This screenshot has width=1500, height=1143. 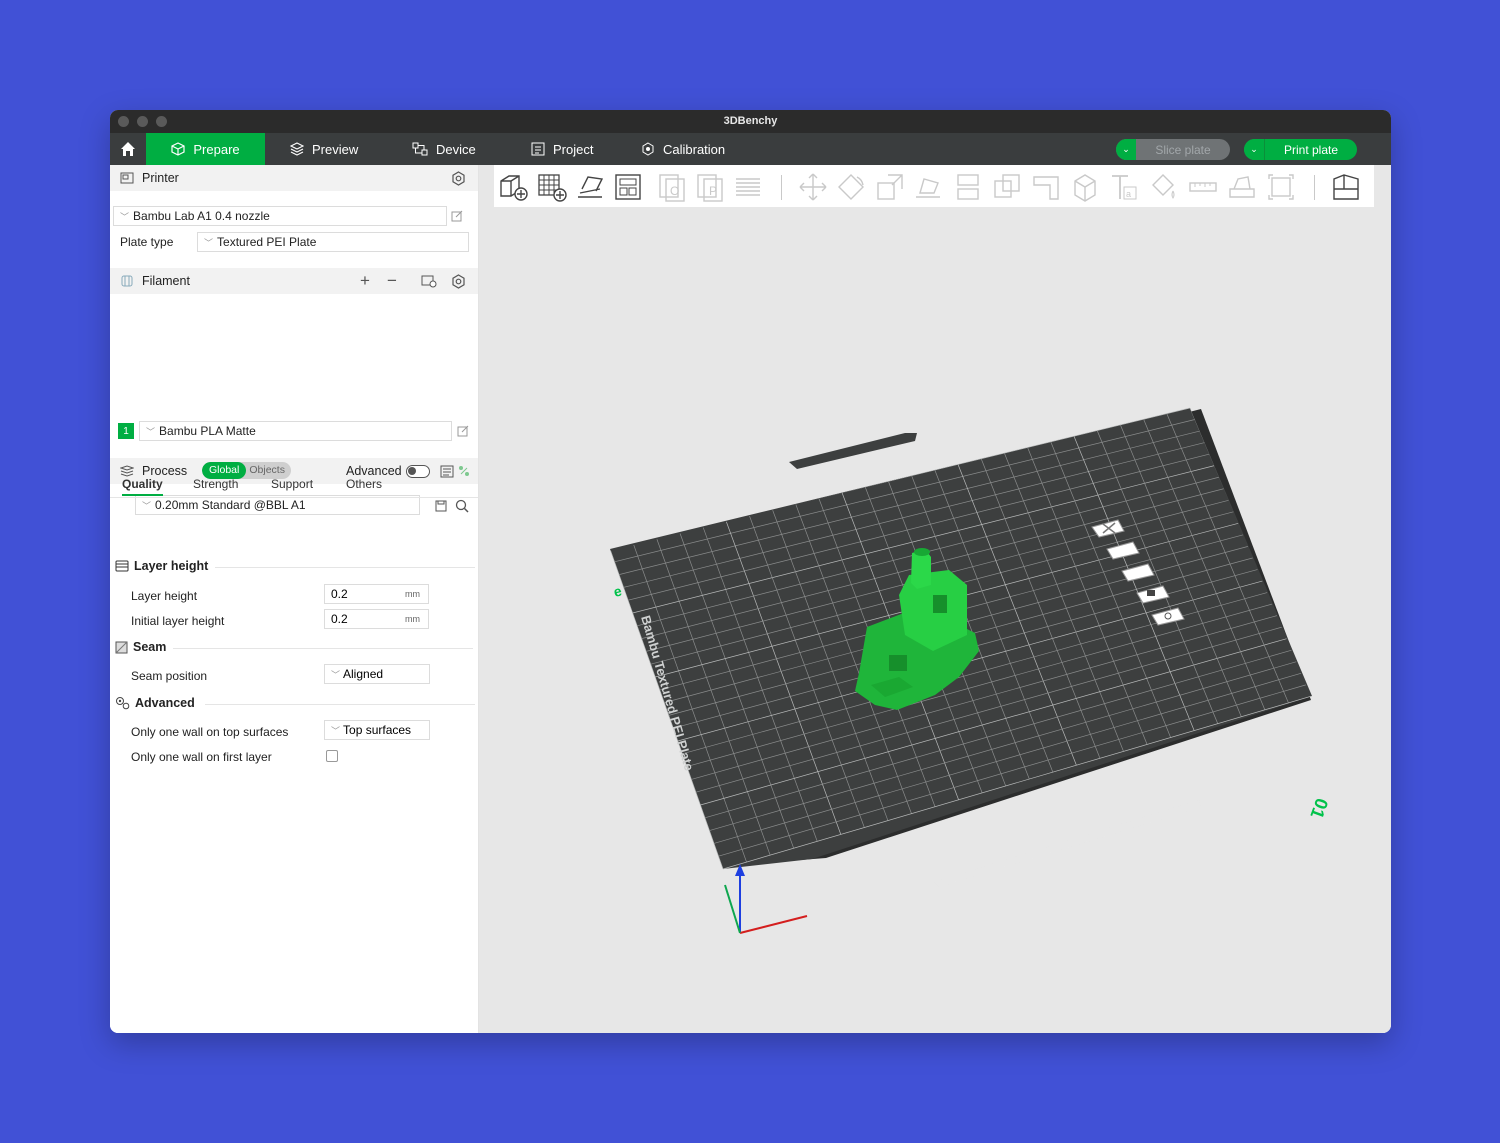 I want to click on device-icon, so click(x=420, y=149).